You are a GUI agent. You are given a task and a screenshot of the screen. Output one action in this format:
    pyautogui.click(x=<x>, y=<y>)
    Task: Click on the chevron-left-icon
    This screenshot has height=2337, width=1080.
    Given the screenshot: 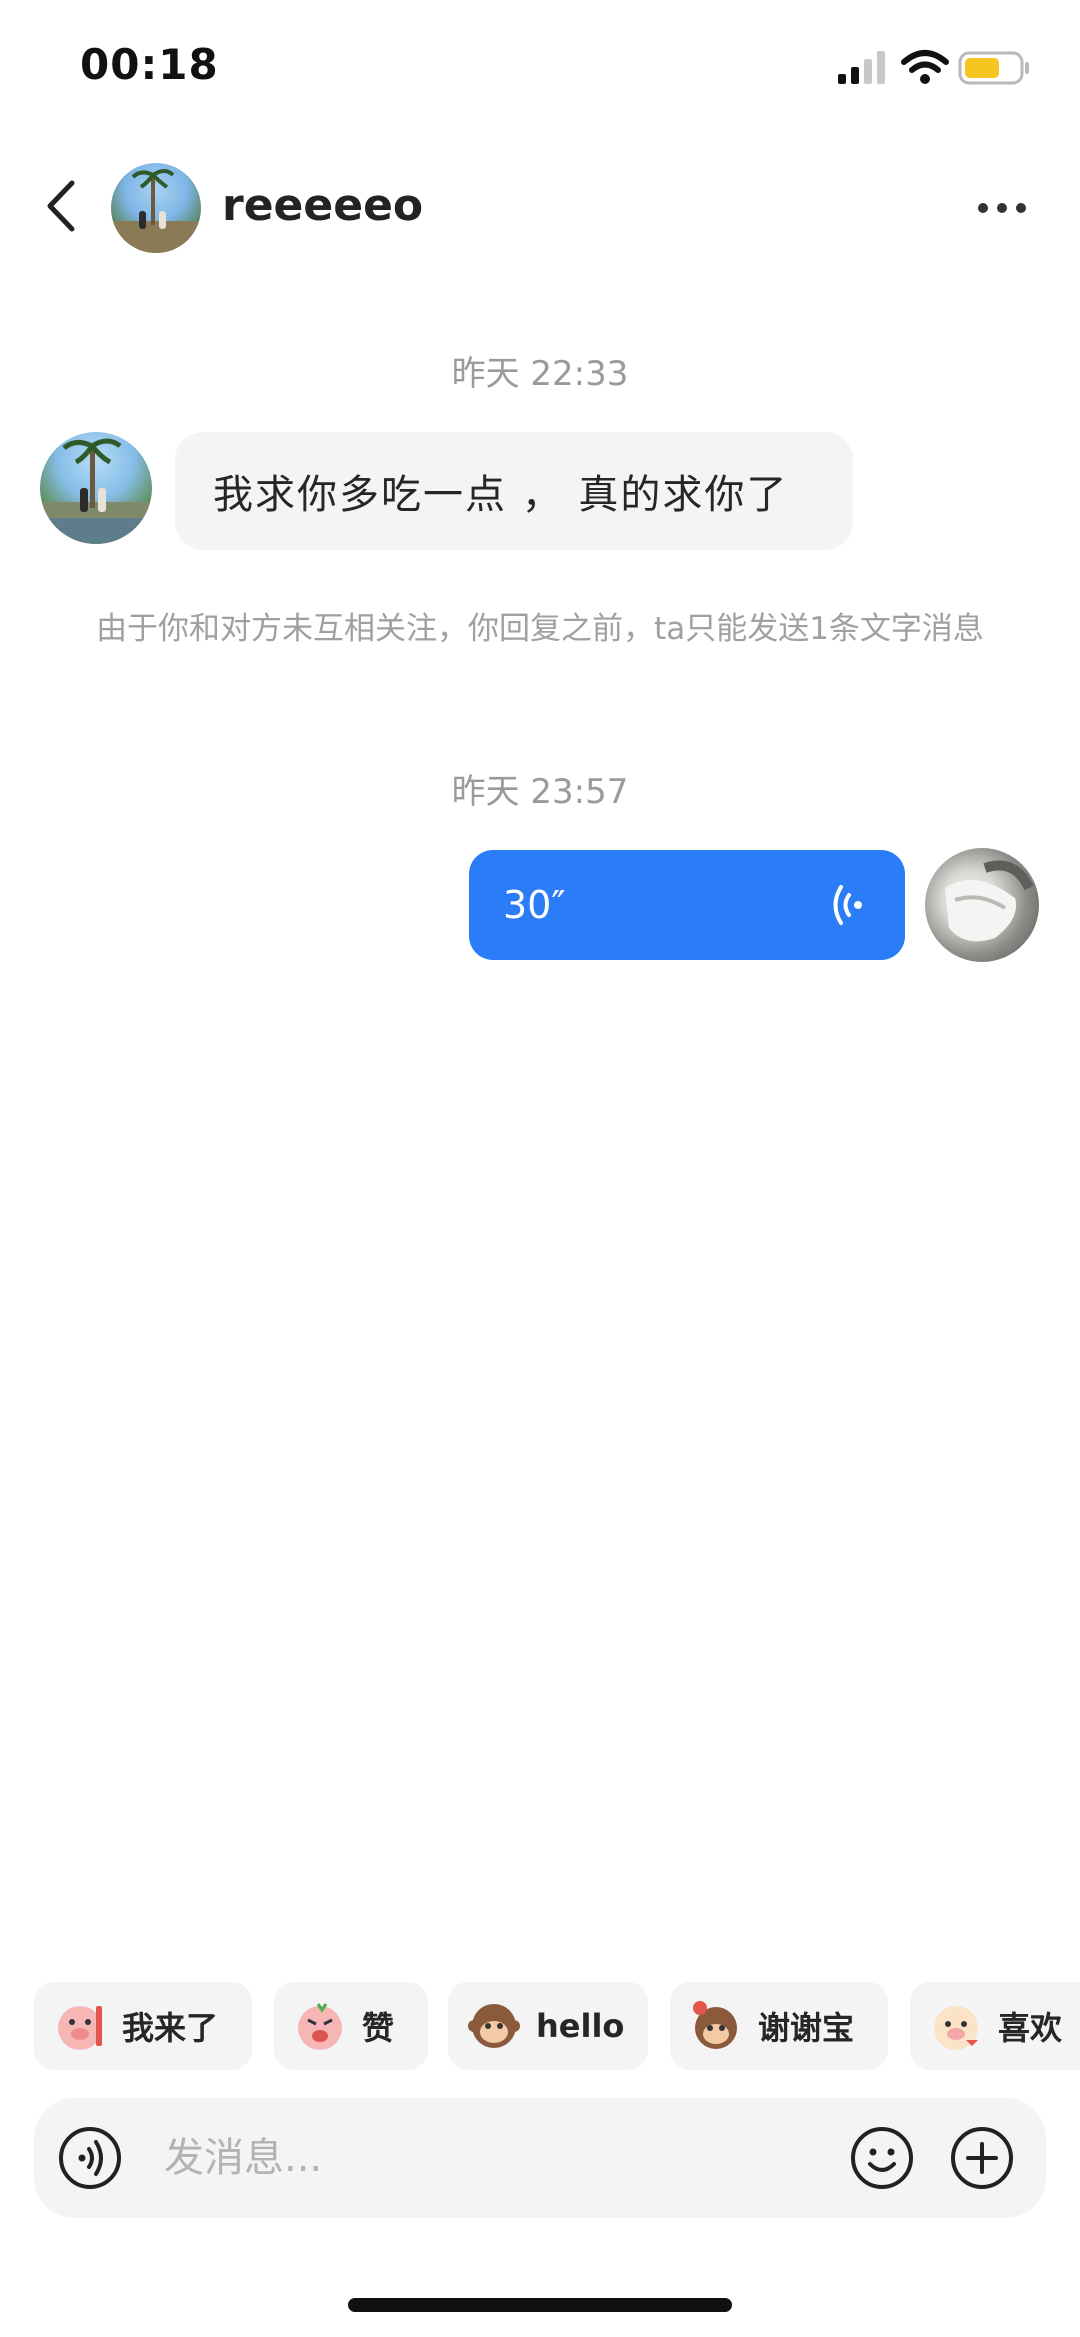 What is the action you would take?
    pyautogui.click(x=61, y=206)
    